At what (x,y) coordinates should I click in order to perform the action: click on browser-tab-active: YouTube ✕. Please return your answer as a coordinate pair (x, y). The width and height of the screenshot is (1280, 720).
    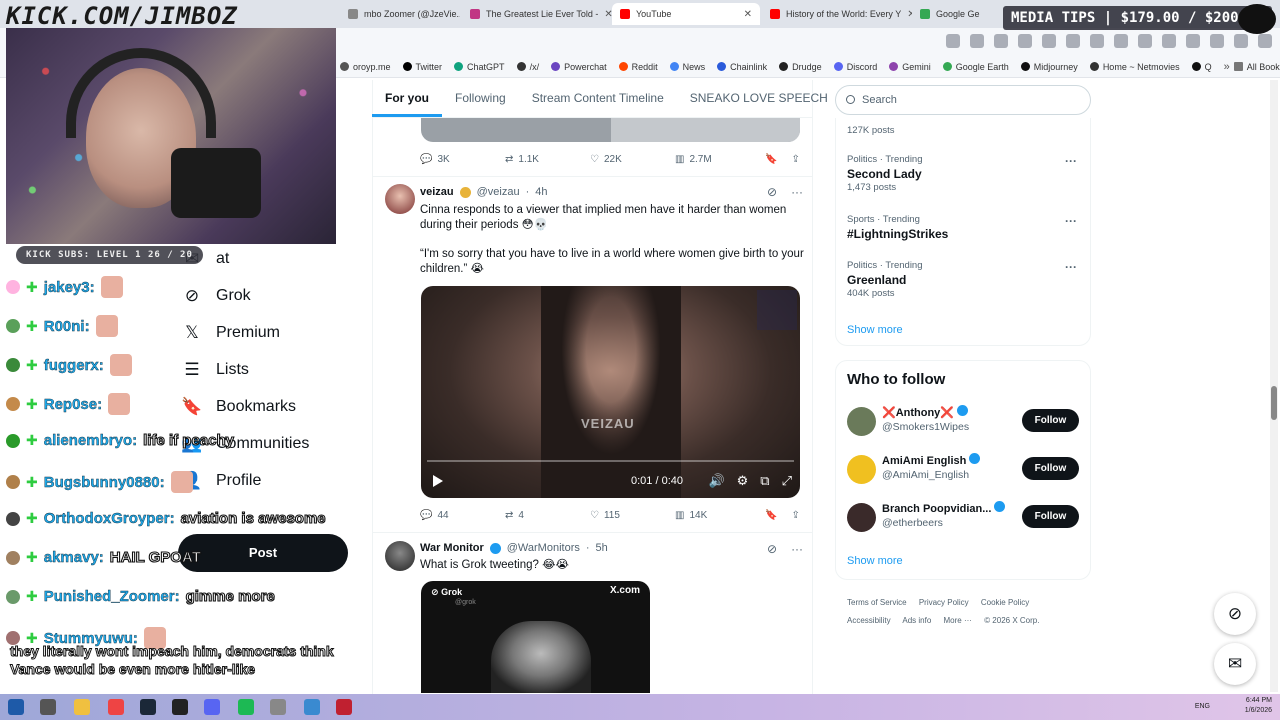
    Looking at the image, I should click on (686, 14).